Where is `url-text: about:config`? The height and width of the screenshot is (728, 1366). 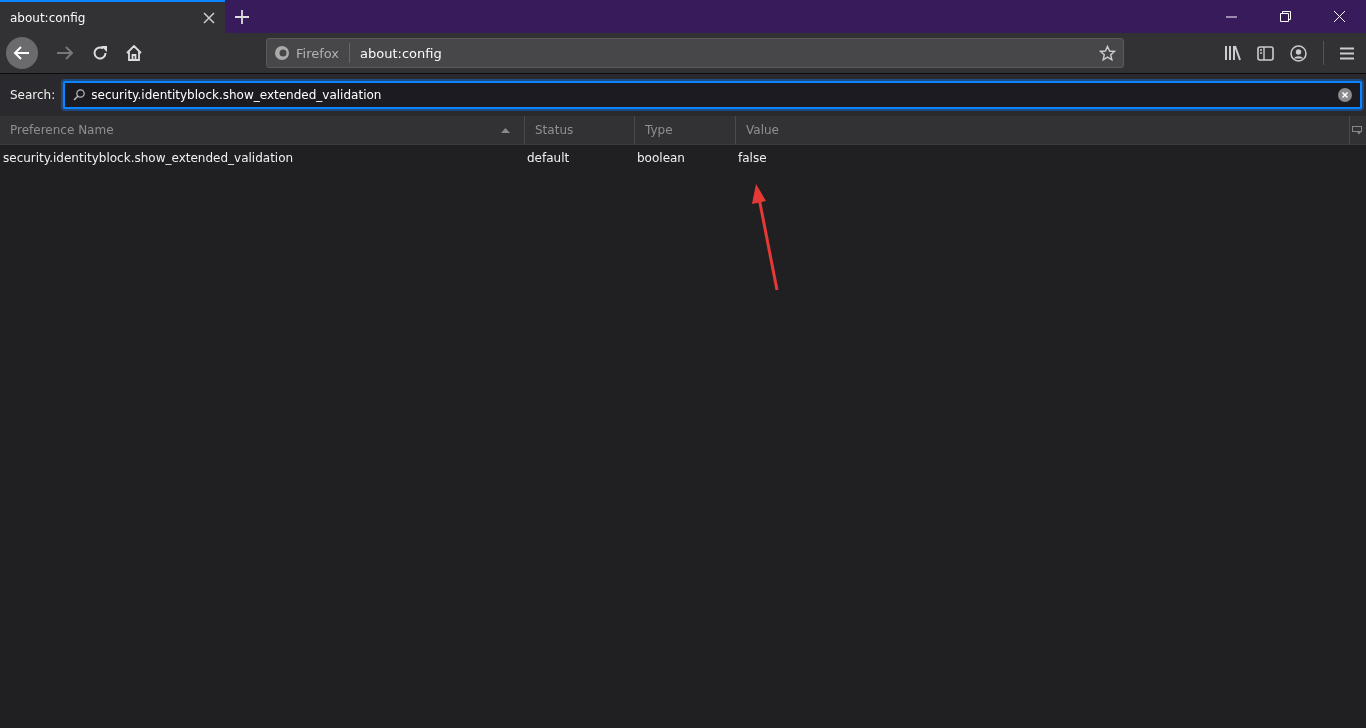
url-text: about:config is located at coordinates (401, 53).